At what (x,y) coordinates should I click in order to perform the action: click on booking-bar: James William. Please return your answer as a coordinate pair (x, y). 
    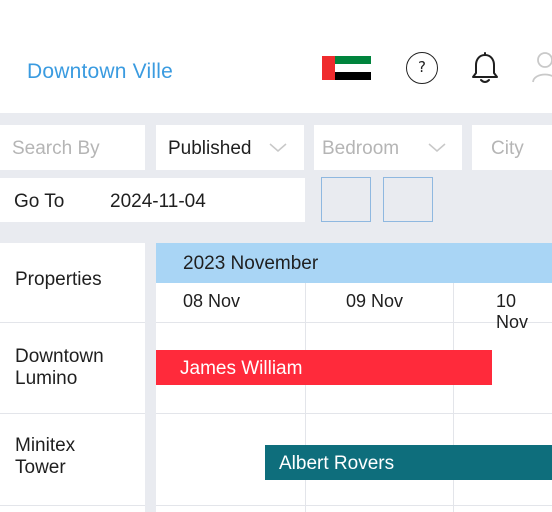
    Looking at the image, I should click on (324, 367).